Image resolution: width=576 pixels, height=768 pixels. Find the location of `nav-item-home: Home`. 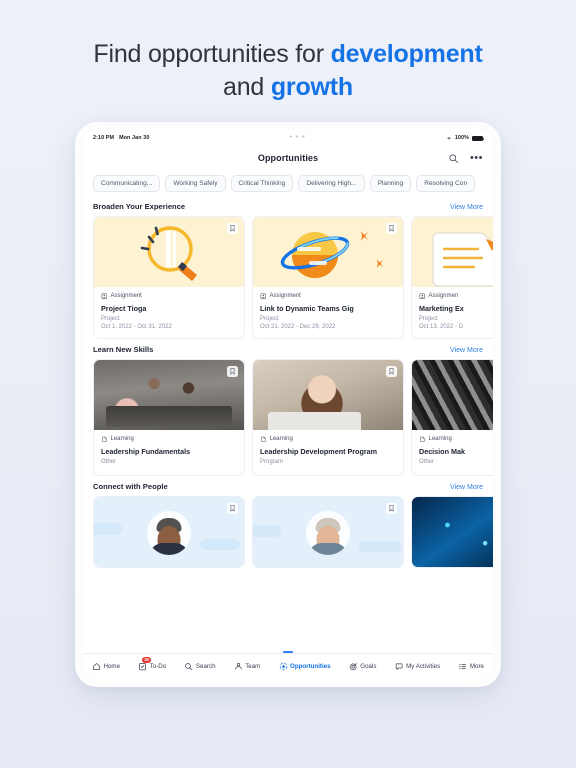

nav-item-home: Home is located at coordinates (106, 666).